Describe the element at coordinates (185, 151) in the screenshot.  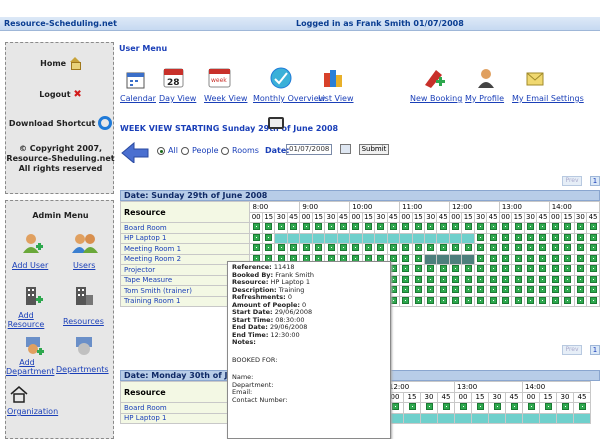
I see `radio-people` at that location.